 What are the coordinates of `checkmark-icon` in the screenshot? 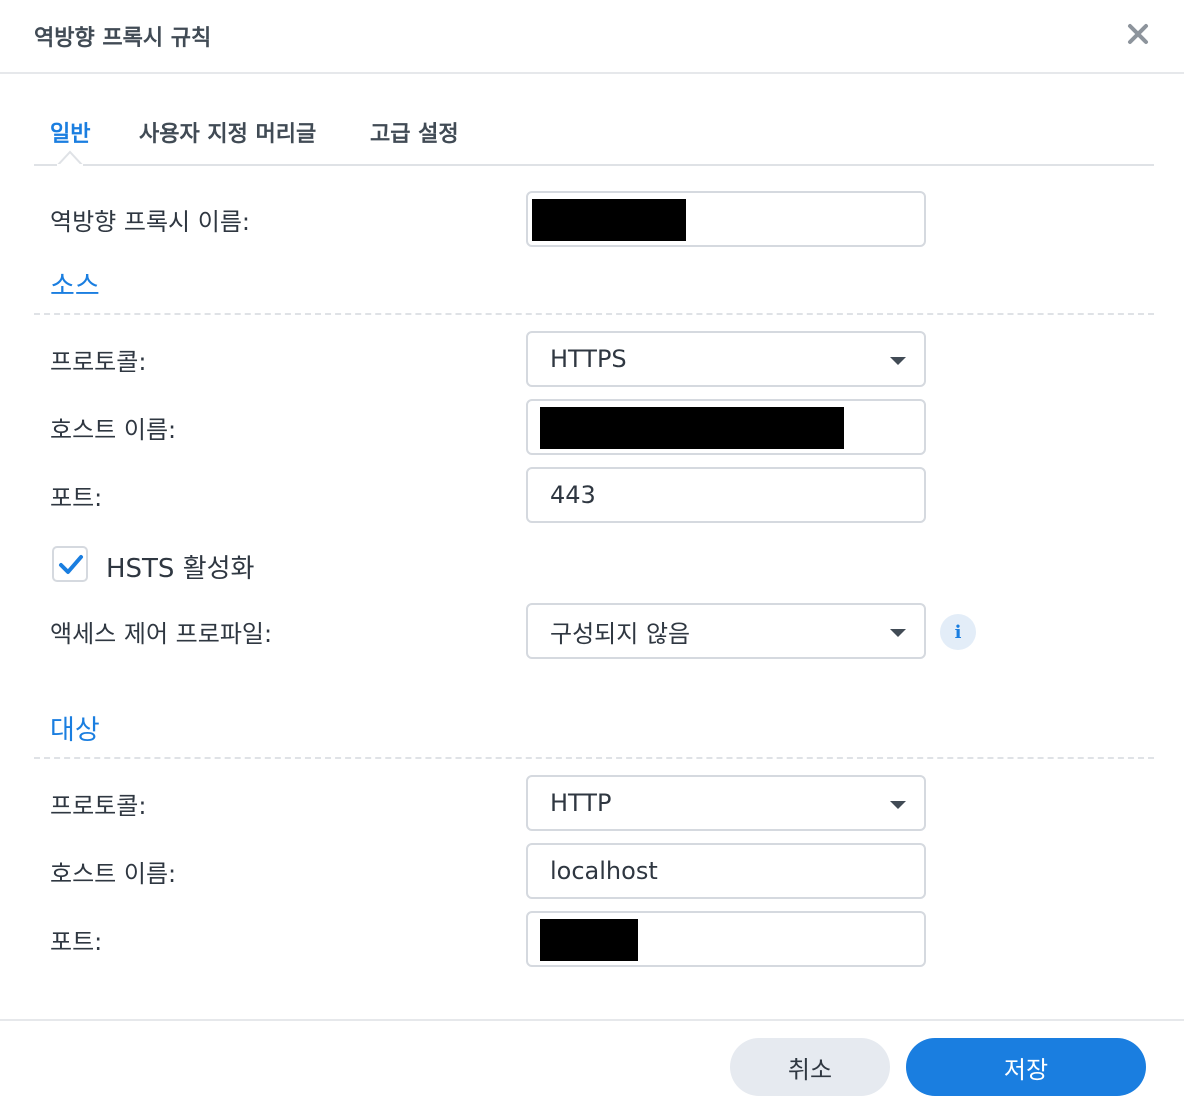 It's located at (71, 564).